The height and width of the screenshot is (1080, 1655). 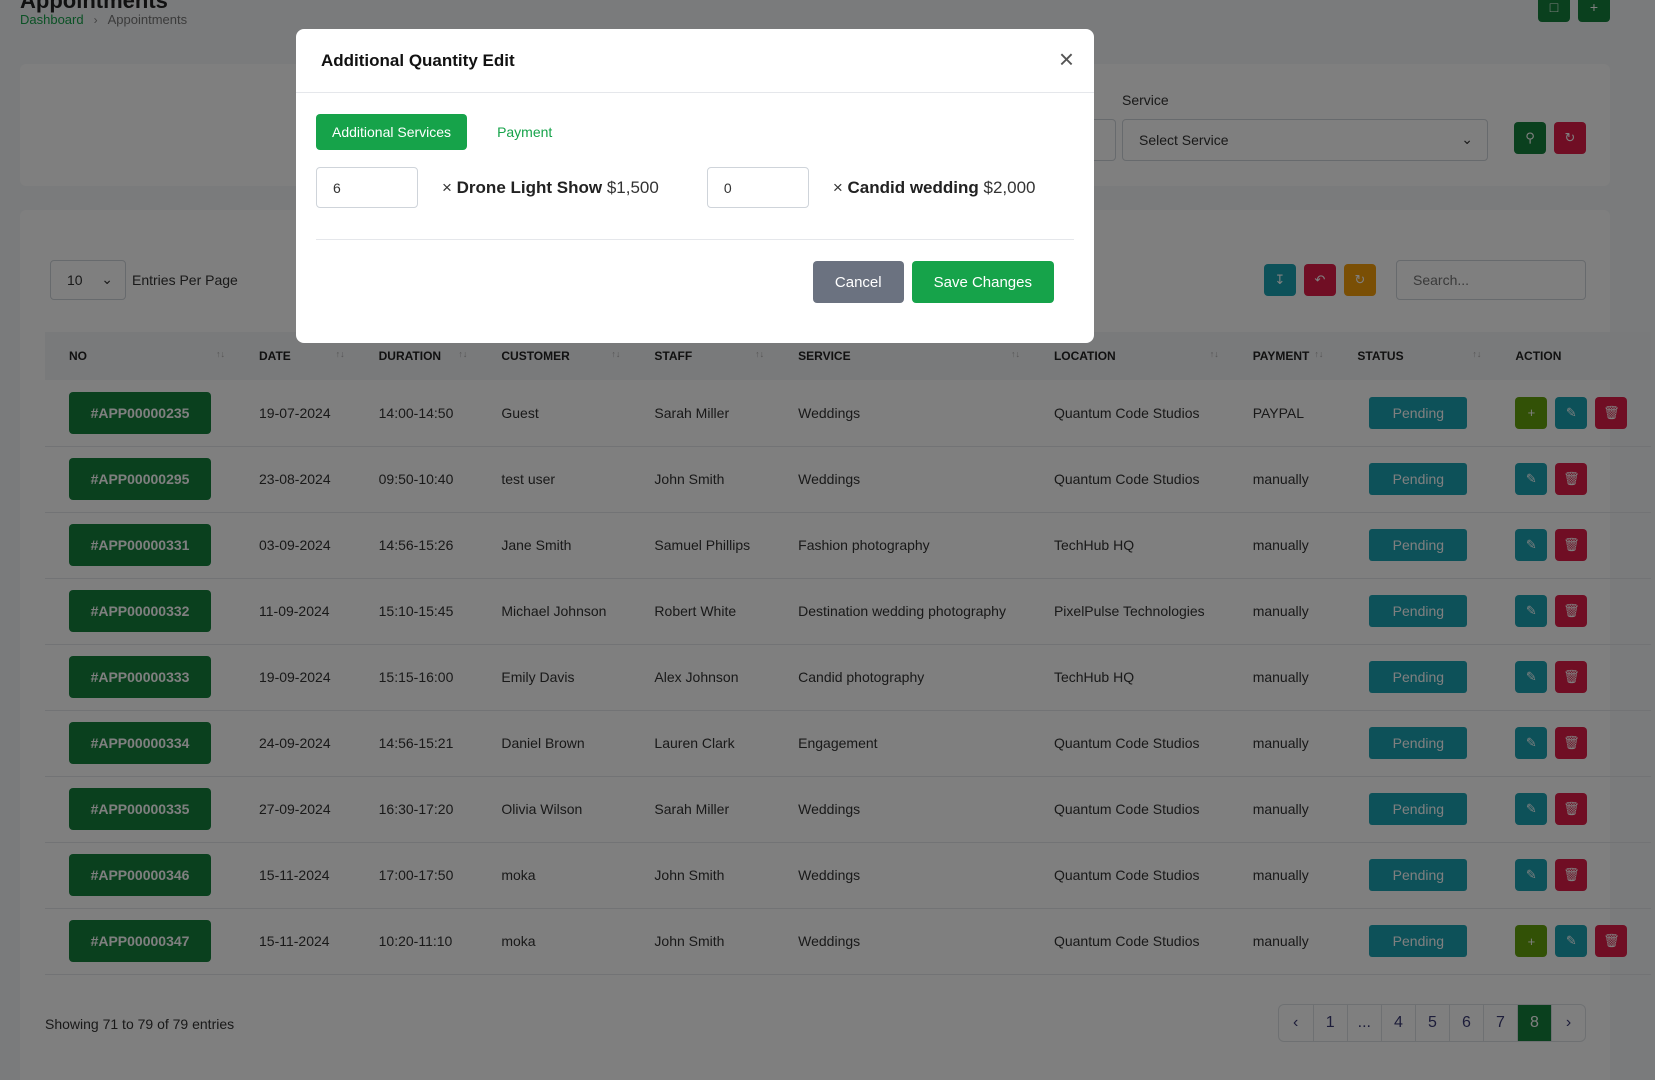 I want to click on modal-header: Additional Quantity Edit ×, so click(x=695, y=61).